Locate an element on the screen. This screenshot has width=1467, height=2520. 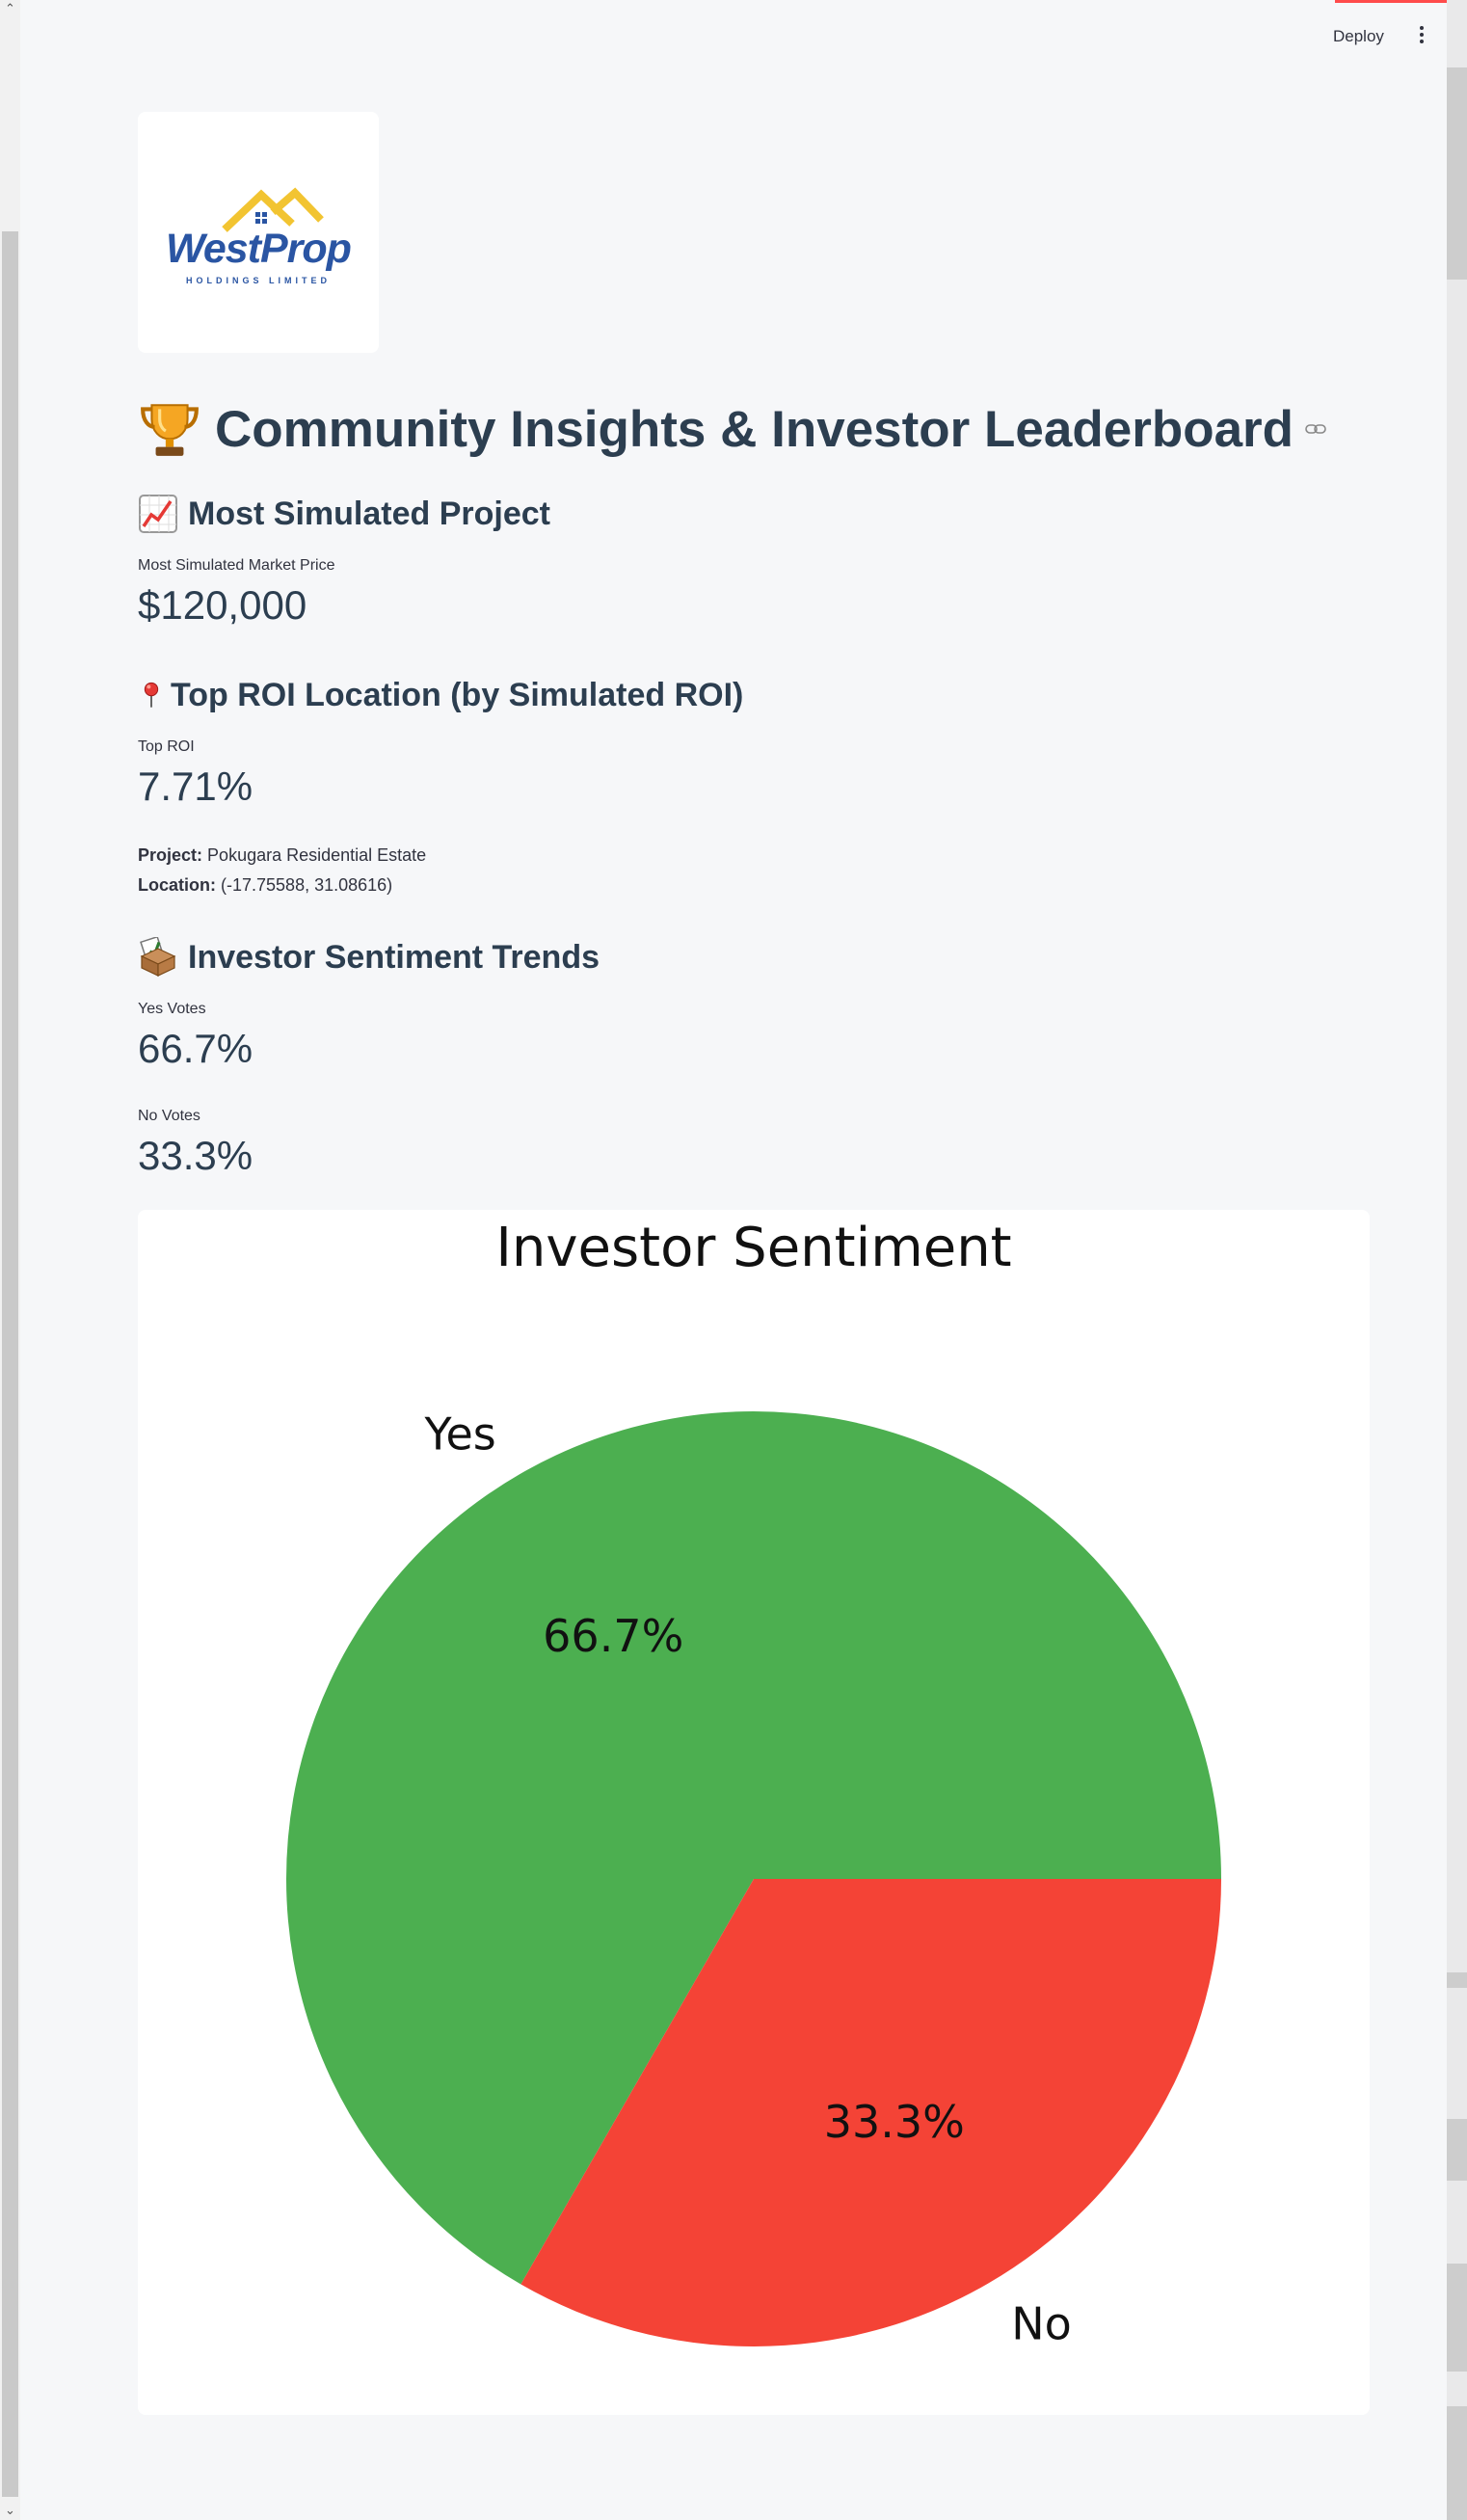
most-simulated-heading-text: Most Simulated Project is located at coordinates (369, 513).